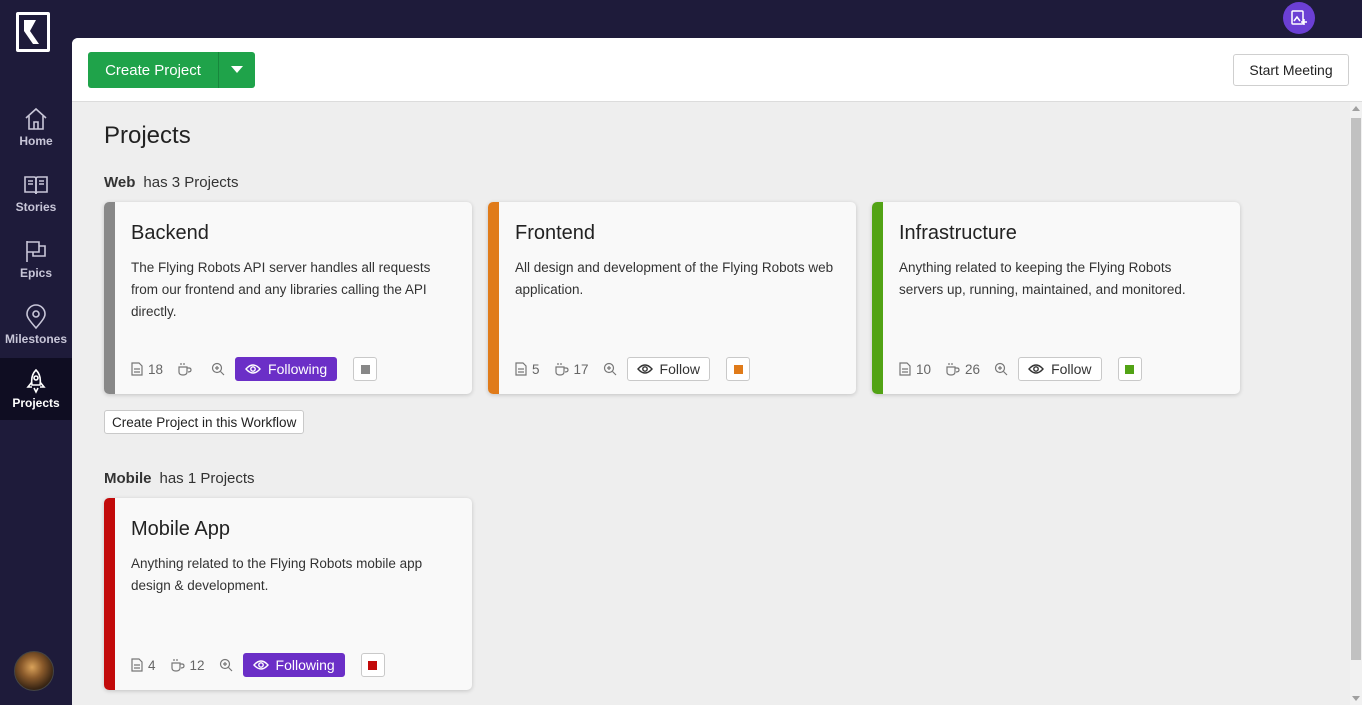 The width and height of the screenshot is (1362, 705). I want to click on sidebar: Home Stories Epics Milestones Projects, so click(36, 352).